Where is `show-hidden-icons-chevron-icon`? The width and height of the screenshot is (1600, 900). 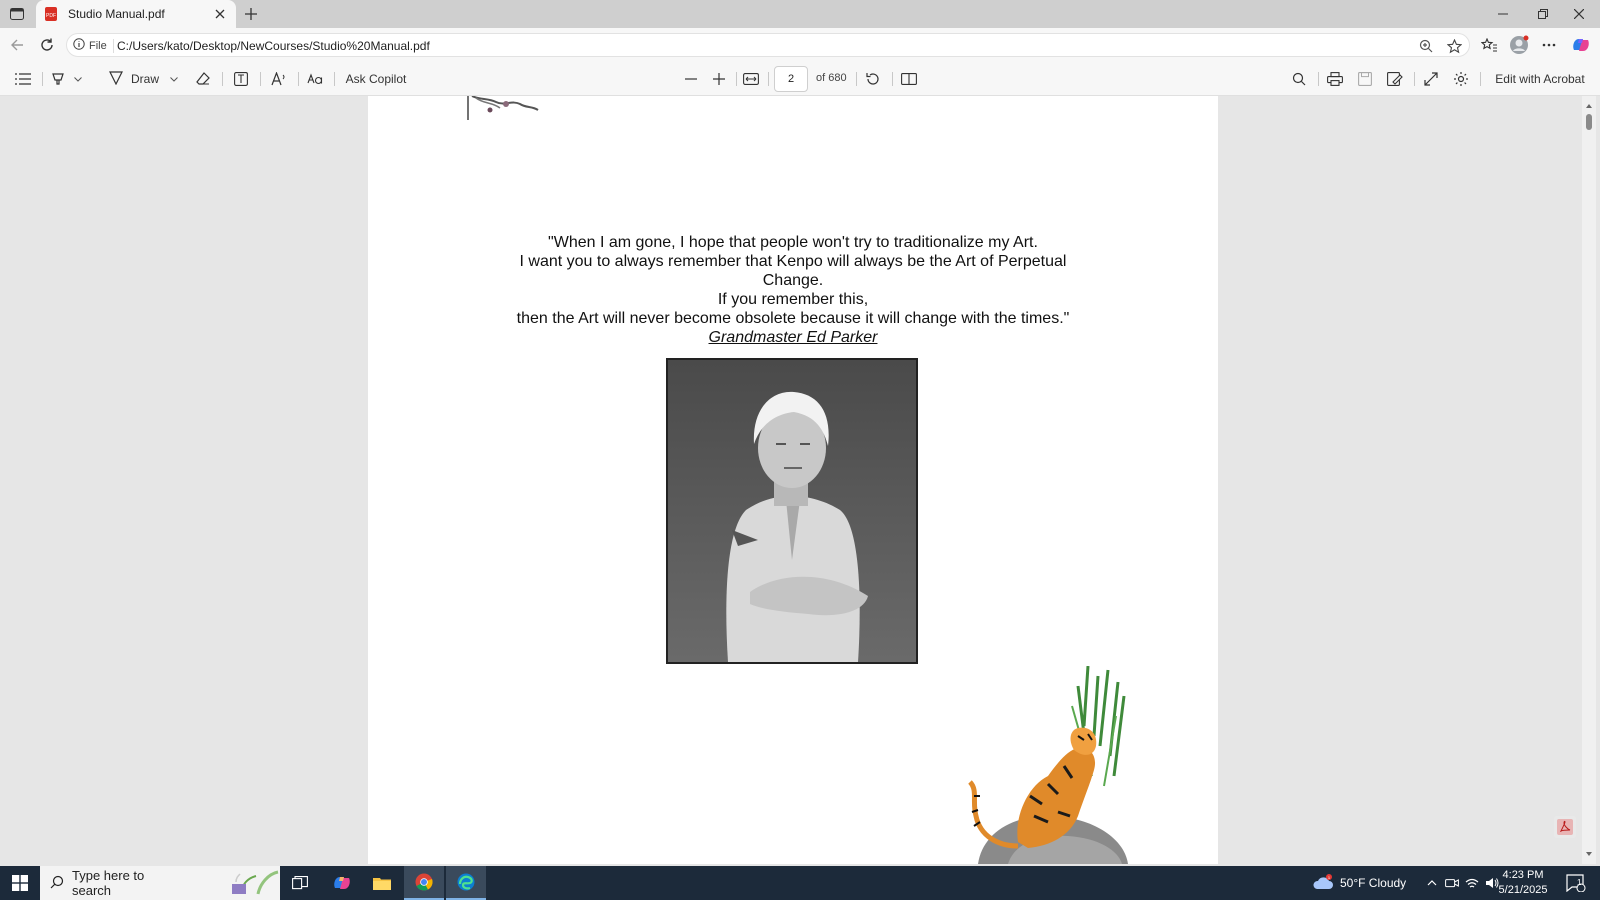
show-hidden-icons-chevron-icon is located at coordinates (1432, 883).